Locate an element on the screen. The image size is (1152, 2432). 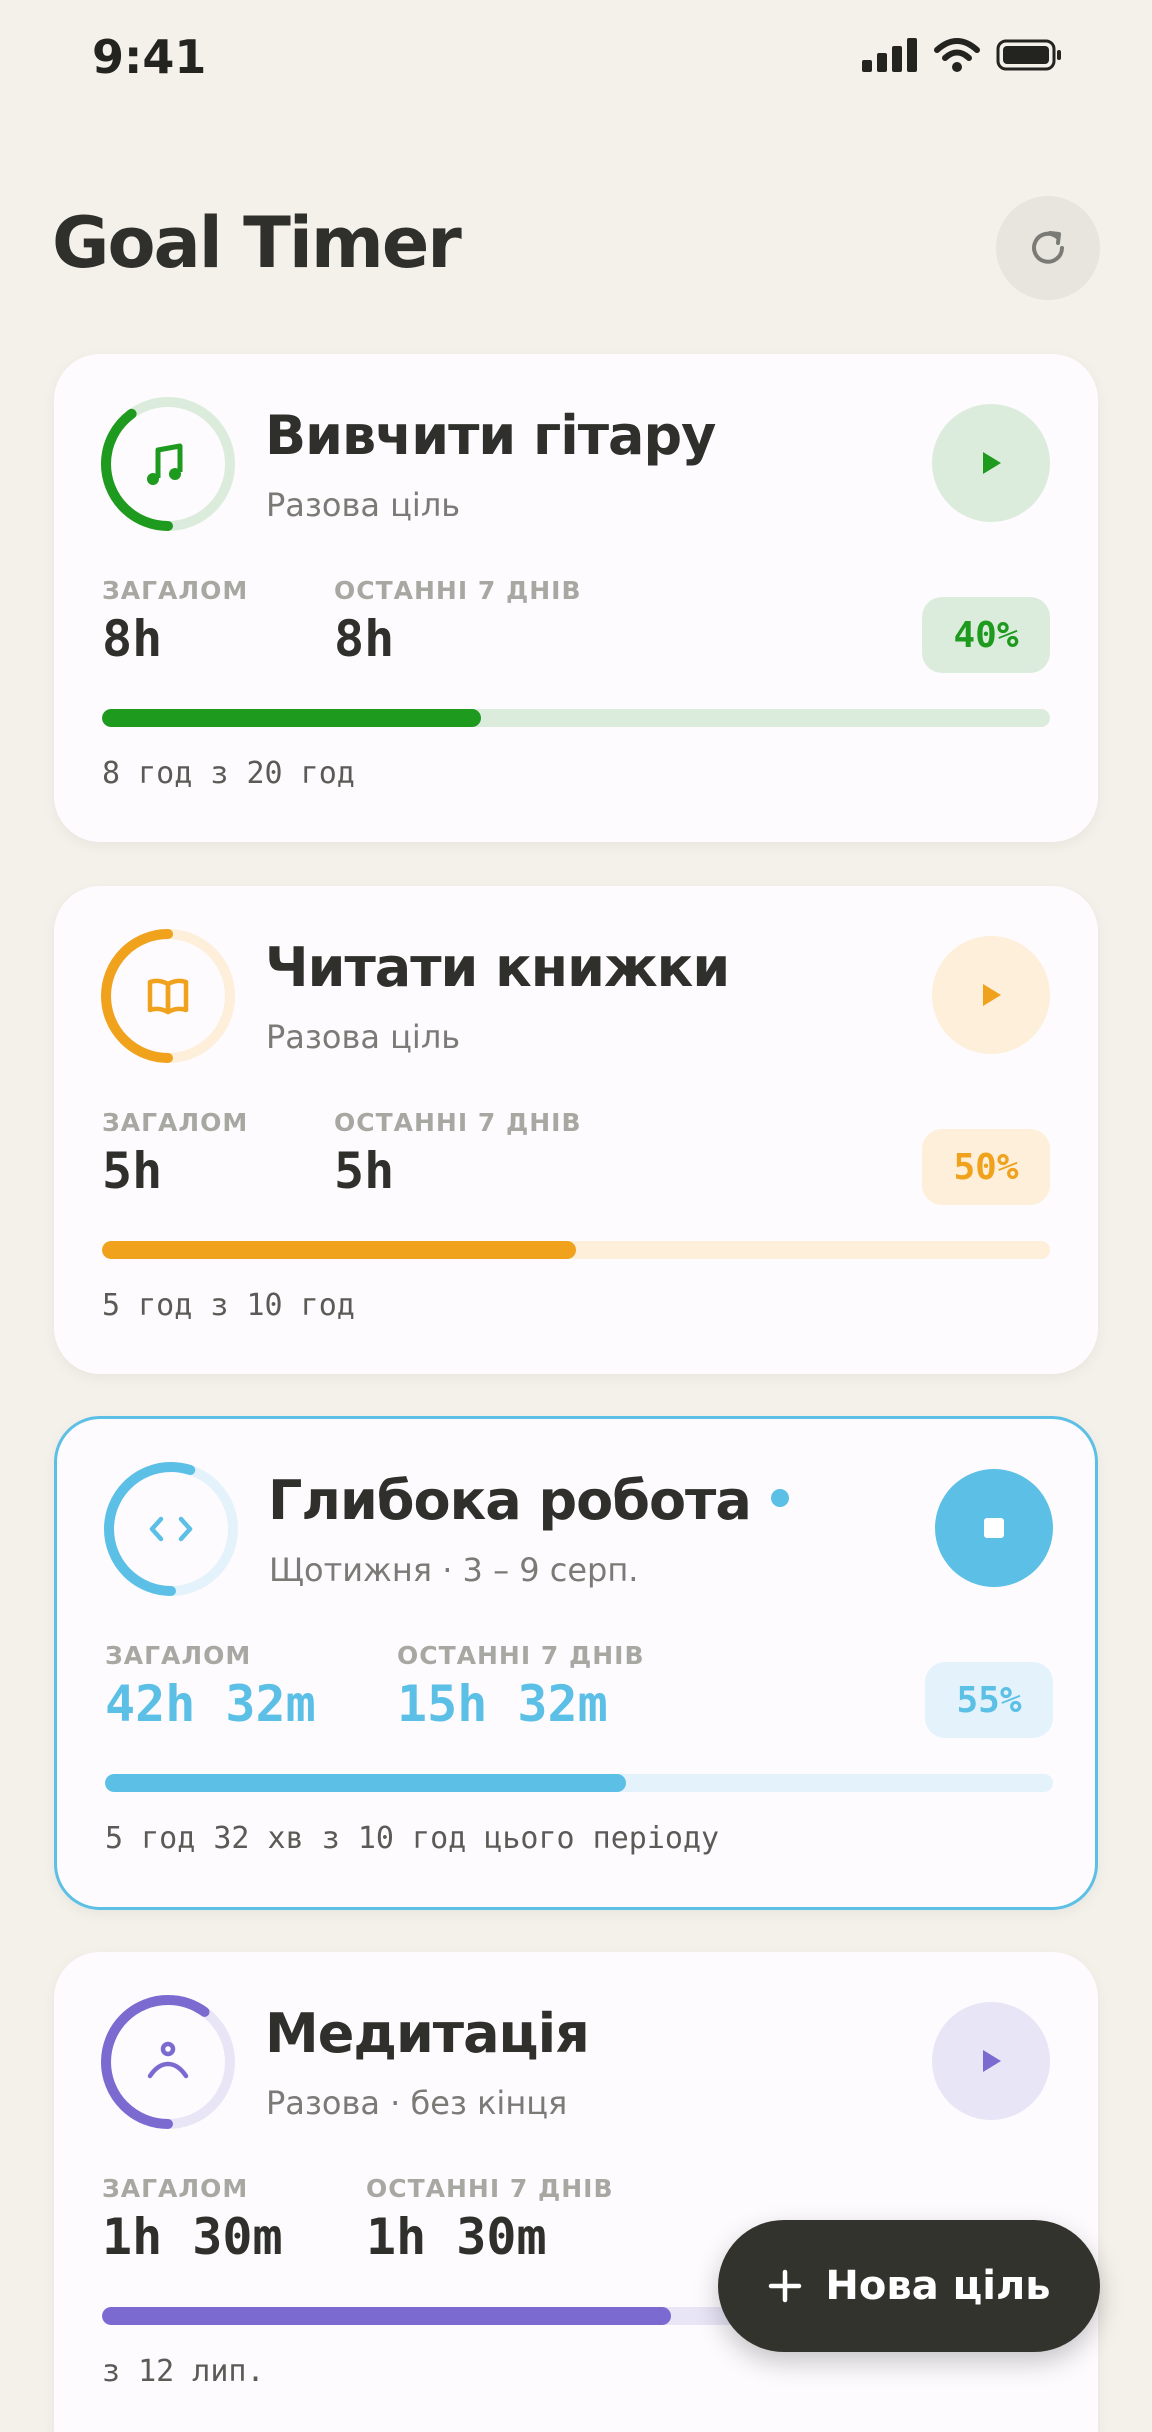
page-title: Goal Timer is located at coordinates (257, 243).